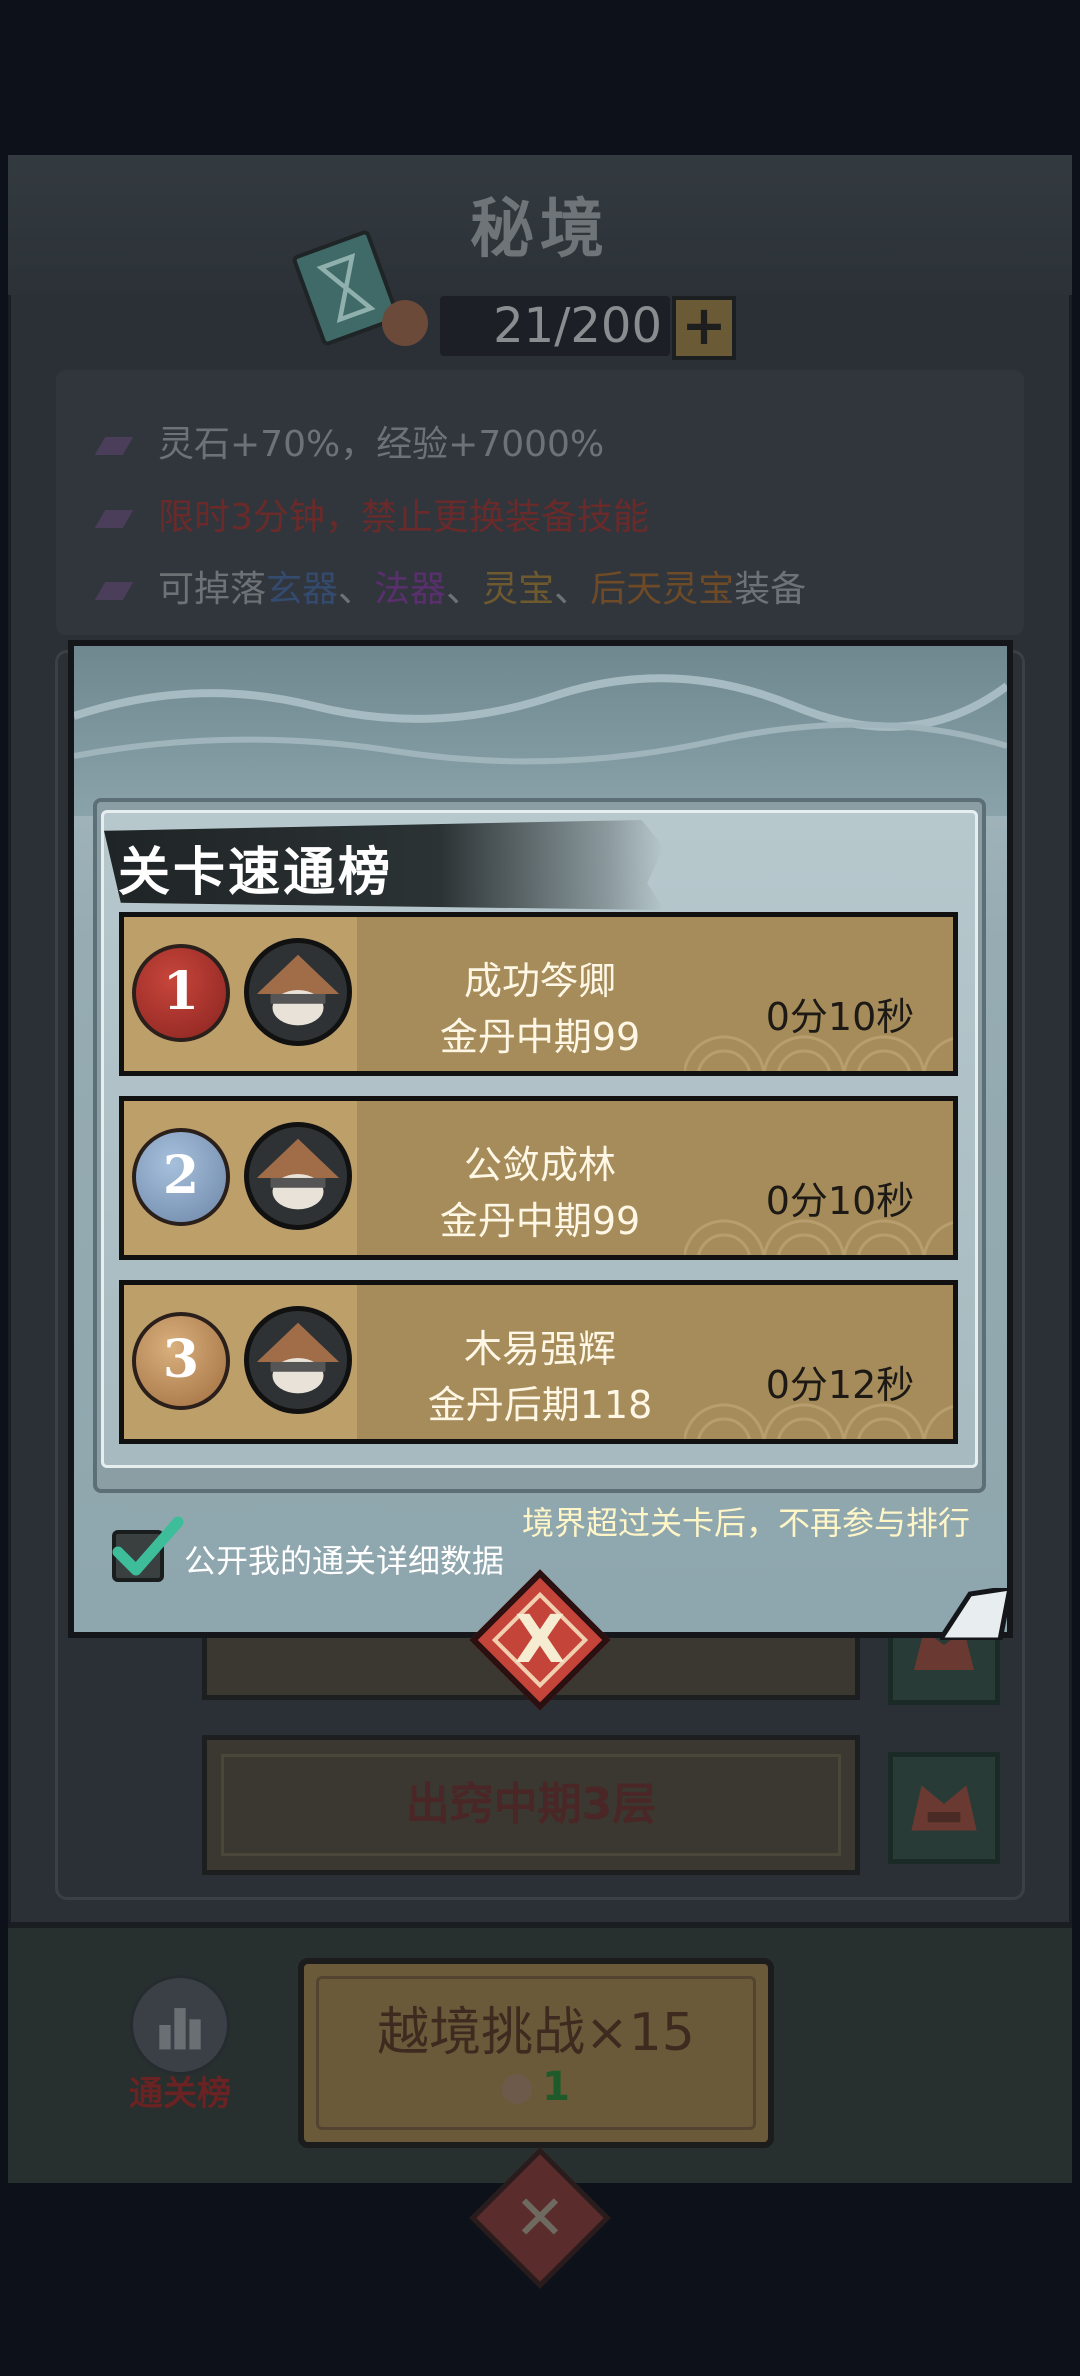  Describe the element at coordinates (540, 1640) in the screenshot. I see `close-icon: X` at that location.